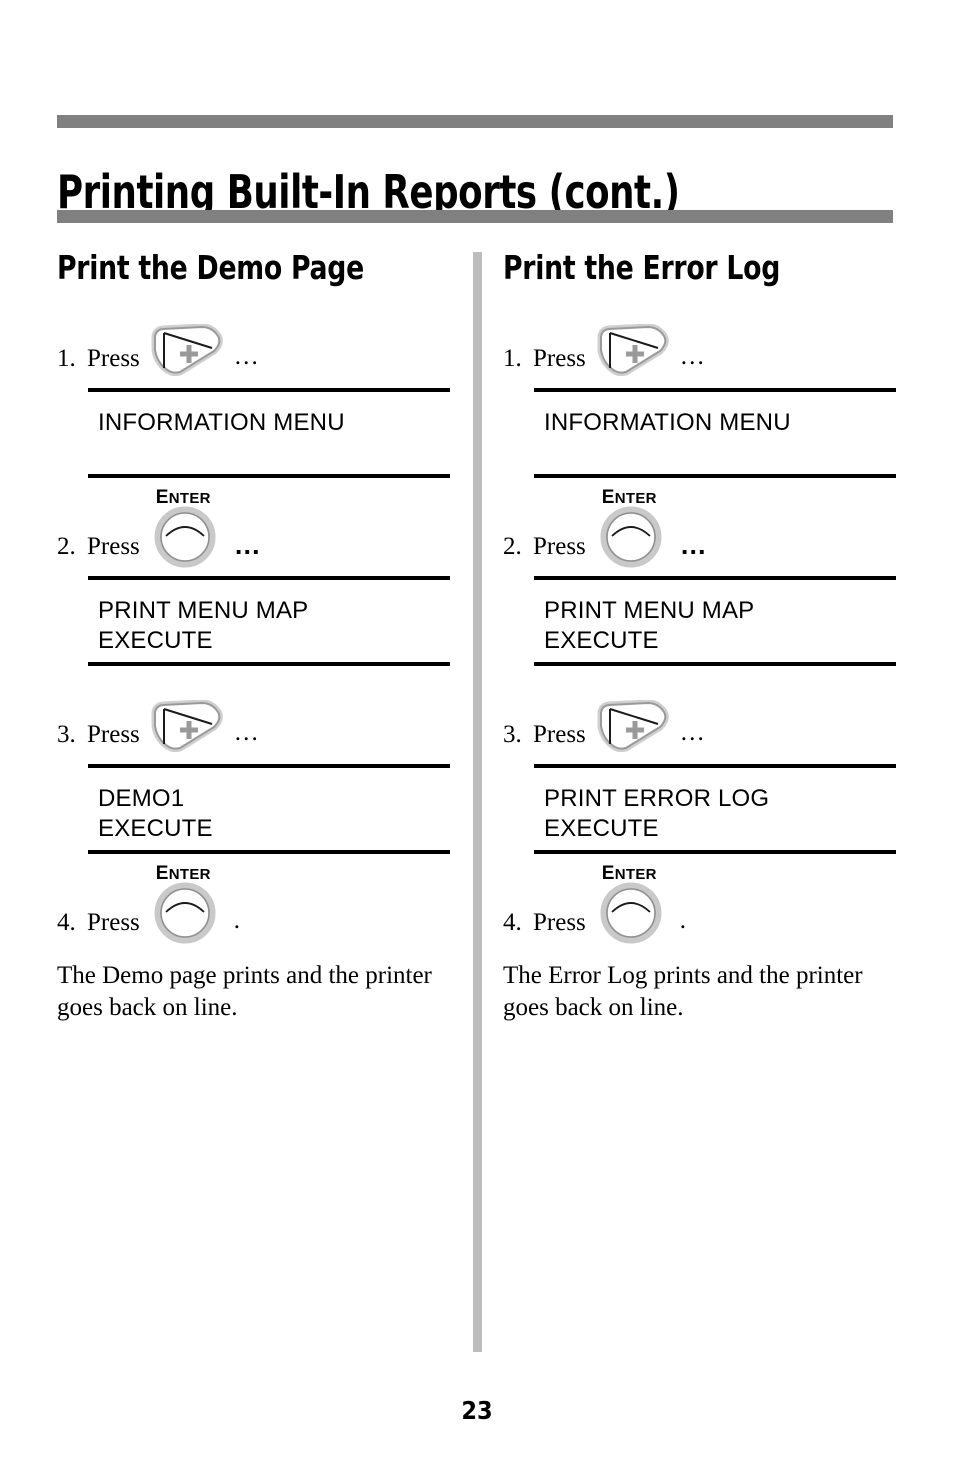 The width and height of the screenshot is (954, 1475). Describe the element at coordinates (210, 267) in the screenshot. I see `section-heading: Print the Demo Page` at that location.